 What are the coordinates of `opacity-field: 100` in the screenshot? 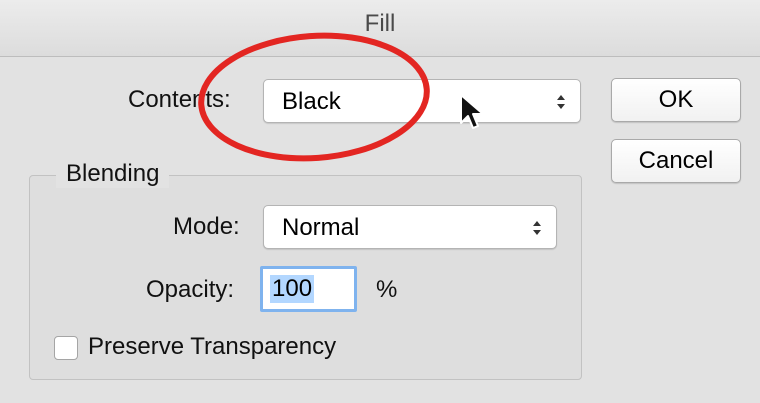 It's located at (308, 289).